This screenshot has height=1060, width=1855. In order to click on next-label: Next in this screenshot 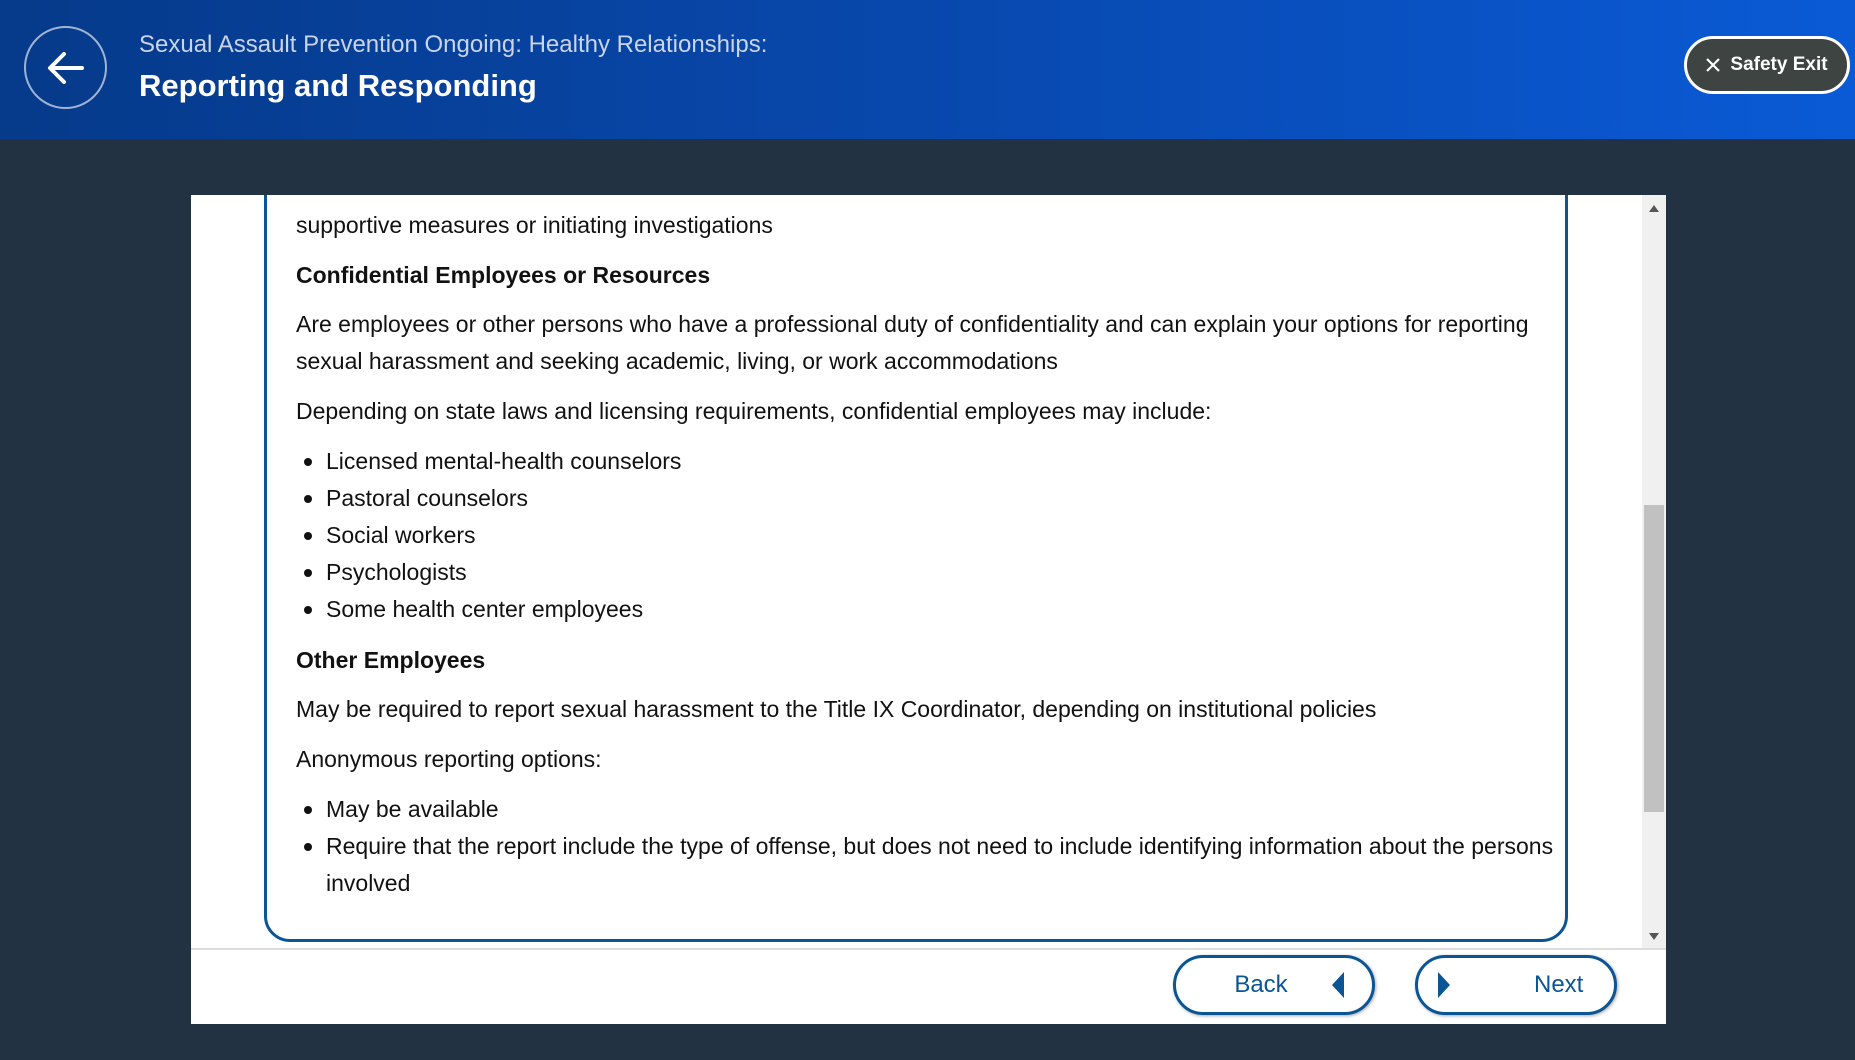, I will do `click(1559, 984)`.